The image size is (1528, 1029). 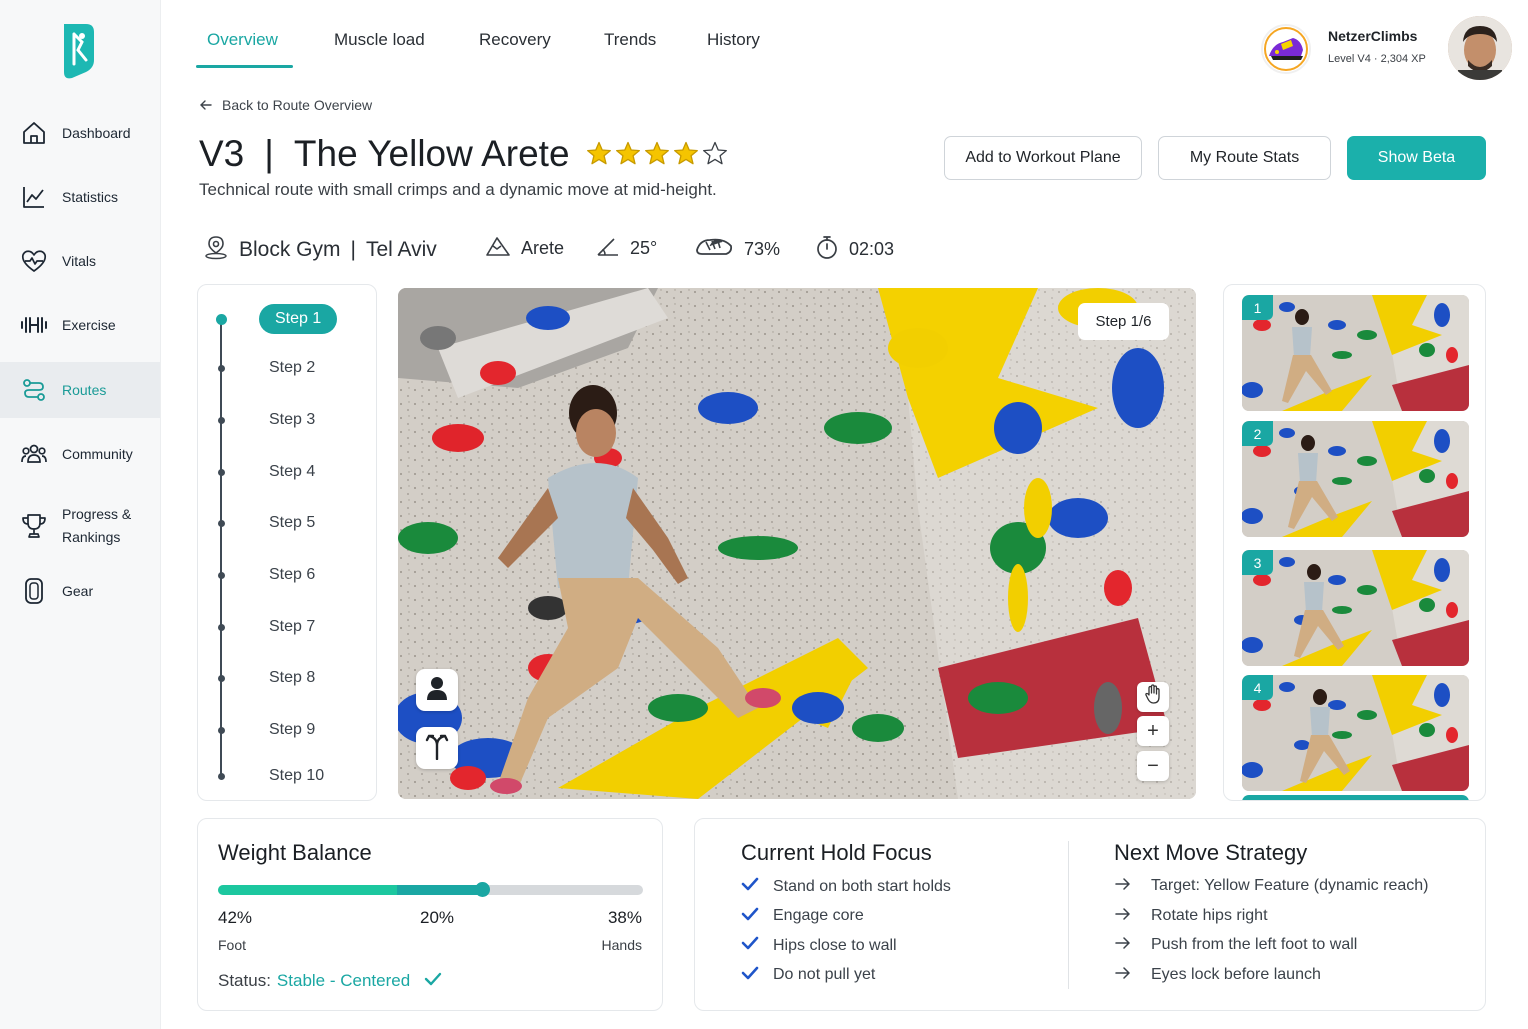 I want to click on balance-knob, so click(x=482, y=889).